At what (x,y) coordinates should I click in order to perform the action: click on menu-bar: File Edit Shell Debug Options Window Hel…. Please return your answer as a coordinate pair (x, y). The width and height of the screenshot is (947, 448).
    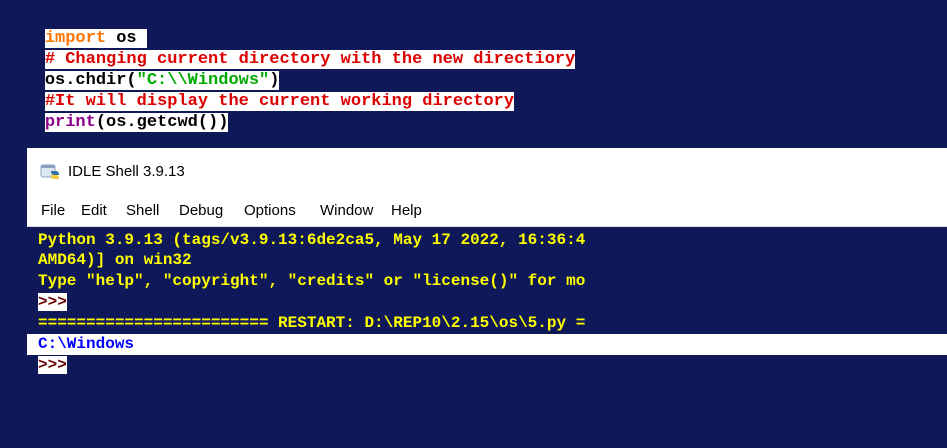
    Looking at the image, I should click on (487, 211).